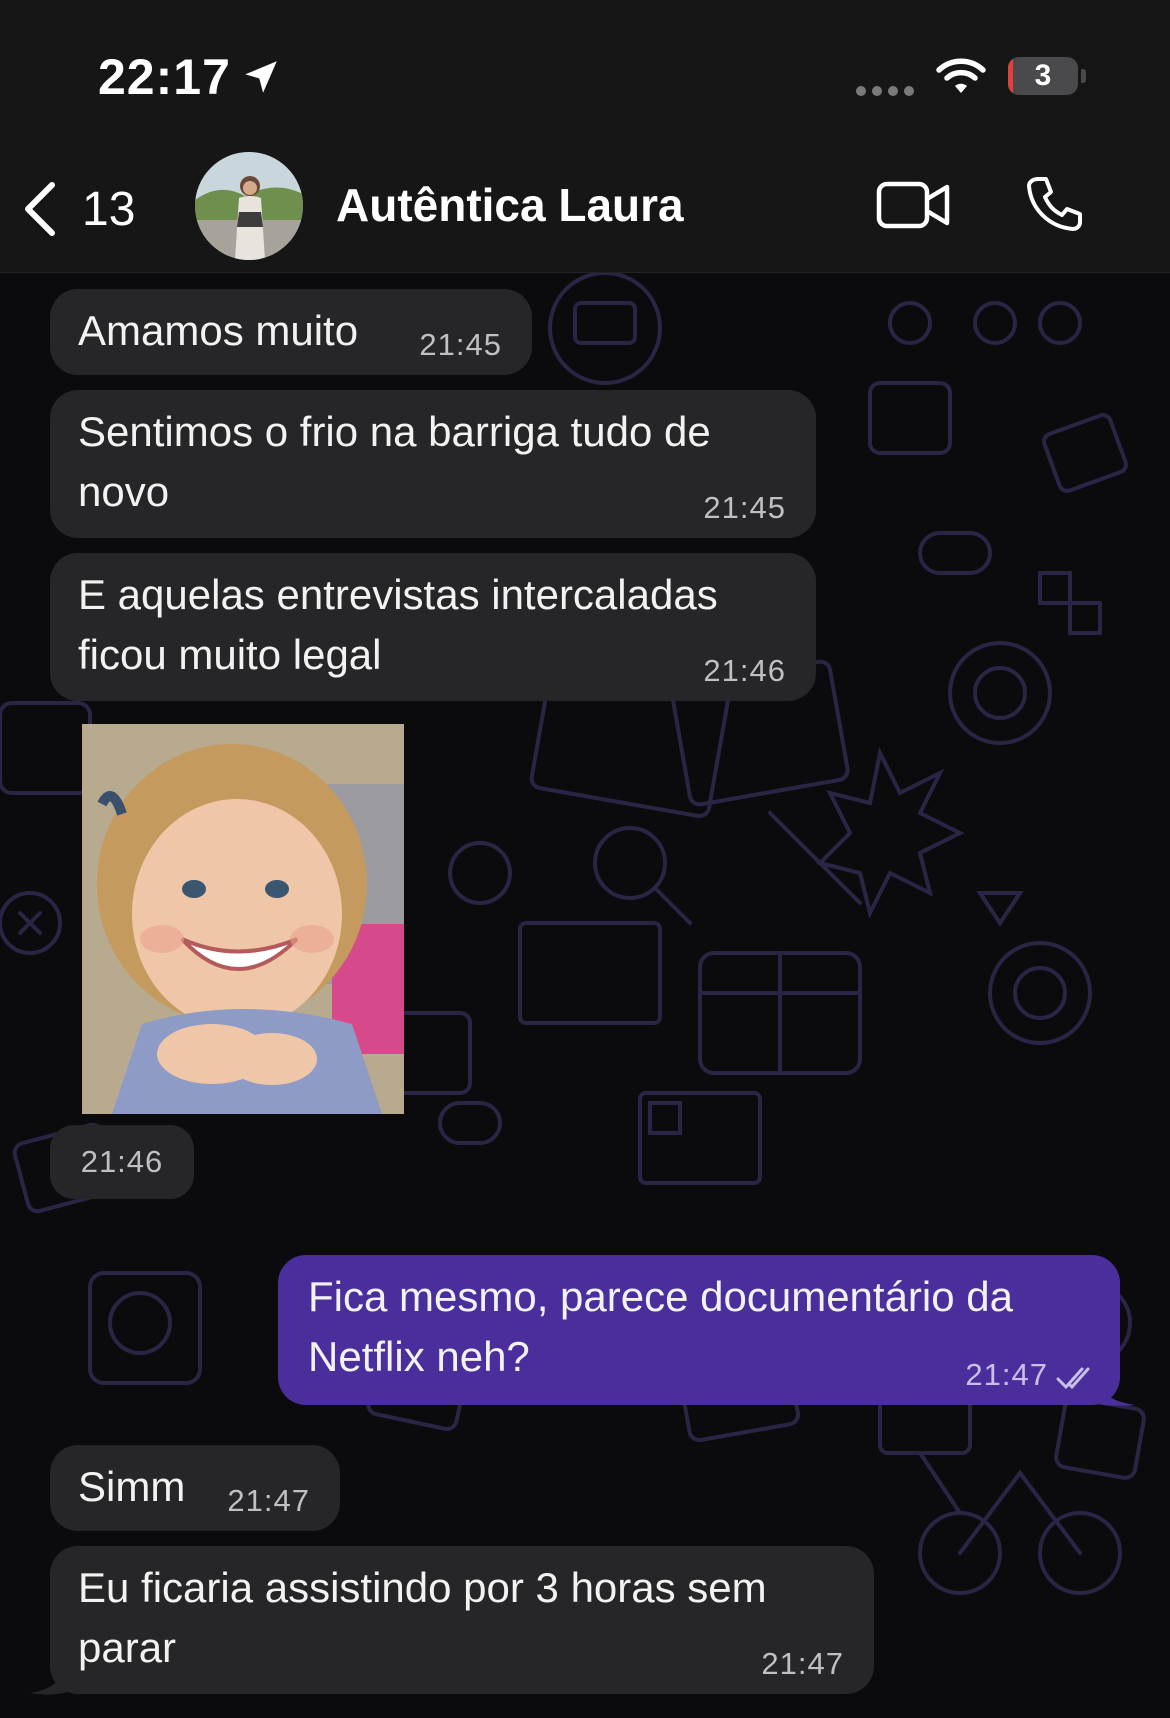 The height and width of the screenshot is (1718, 1170). I want to click on message-time: 21:46, so click(744, 670).